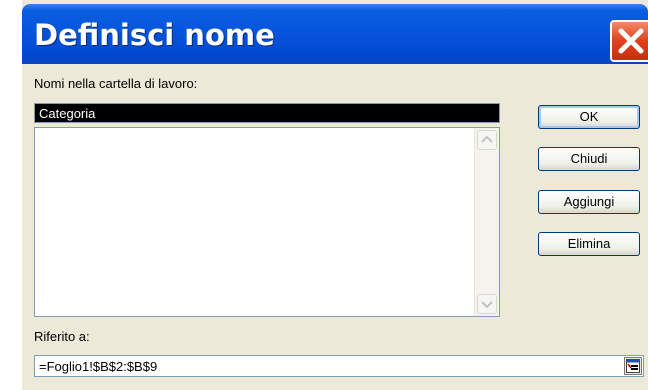 This screenshot has width=648, height=390. I want to click on ref-input-value: =Foglio1!$B$2:$B$9, so click(98, 366).